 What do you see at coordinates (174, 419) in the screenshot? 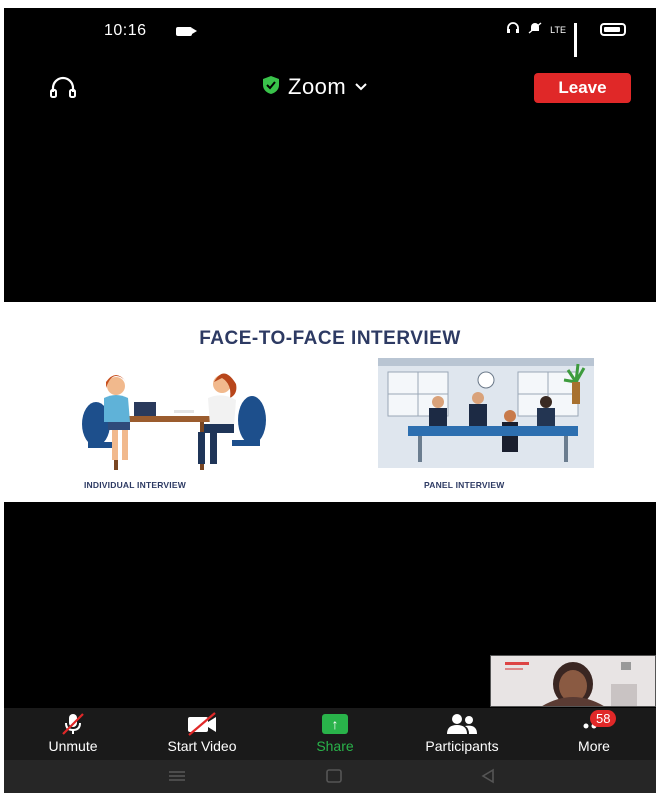
I see `individual-interview-illustration` at bounding box center [174, 419].